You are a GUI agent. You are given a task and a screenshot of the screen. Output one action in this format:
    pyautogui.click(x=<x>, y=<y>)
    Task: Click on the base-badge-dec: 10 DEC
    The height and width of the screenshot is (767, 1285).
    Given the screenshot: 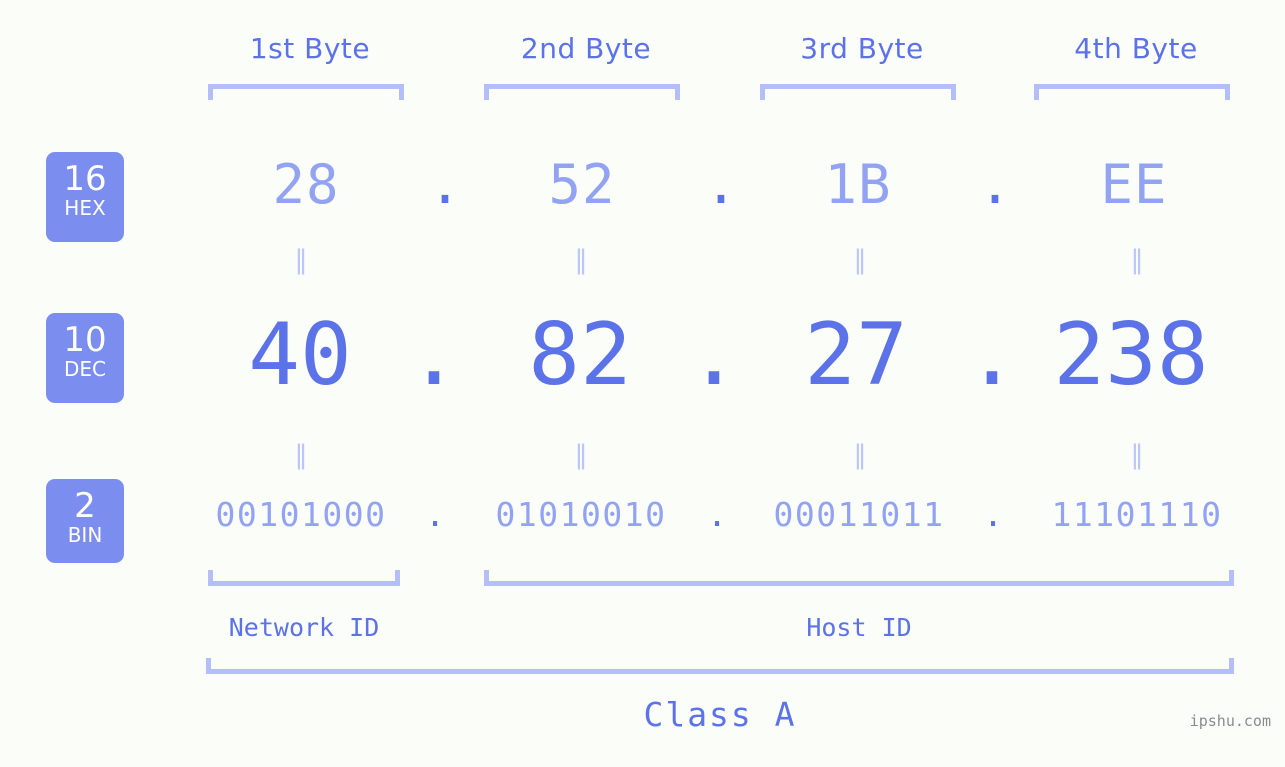 What is the action you would take?
    pyautogui.click(x=85, y=358)
    